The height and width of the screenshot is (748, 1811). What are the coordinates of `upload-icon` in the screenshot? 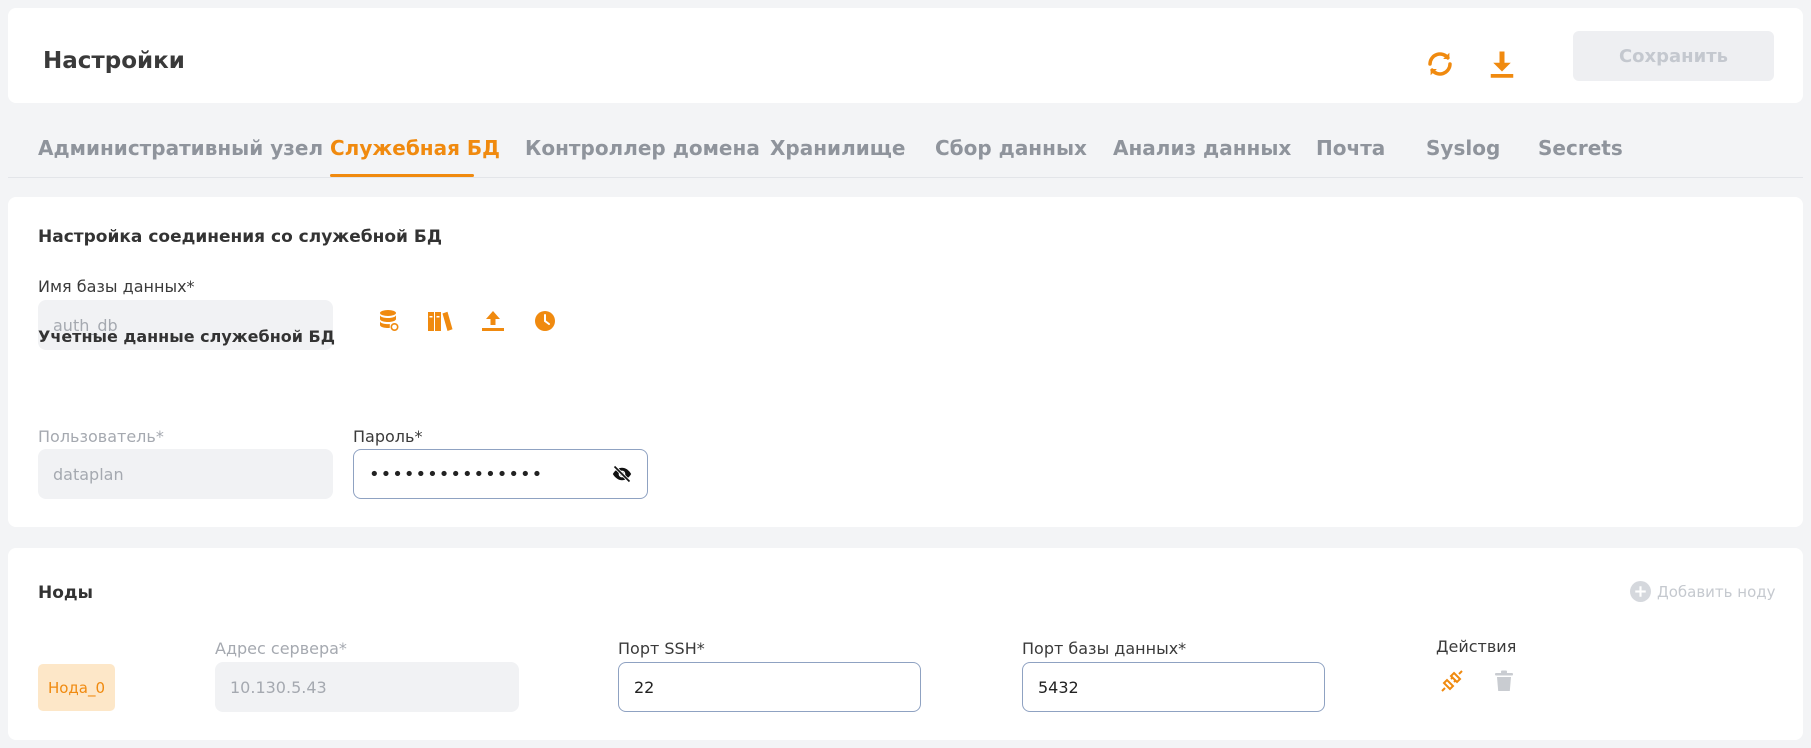 It's located at (493, 321).